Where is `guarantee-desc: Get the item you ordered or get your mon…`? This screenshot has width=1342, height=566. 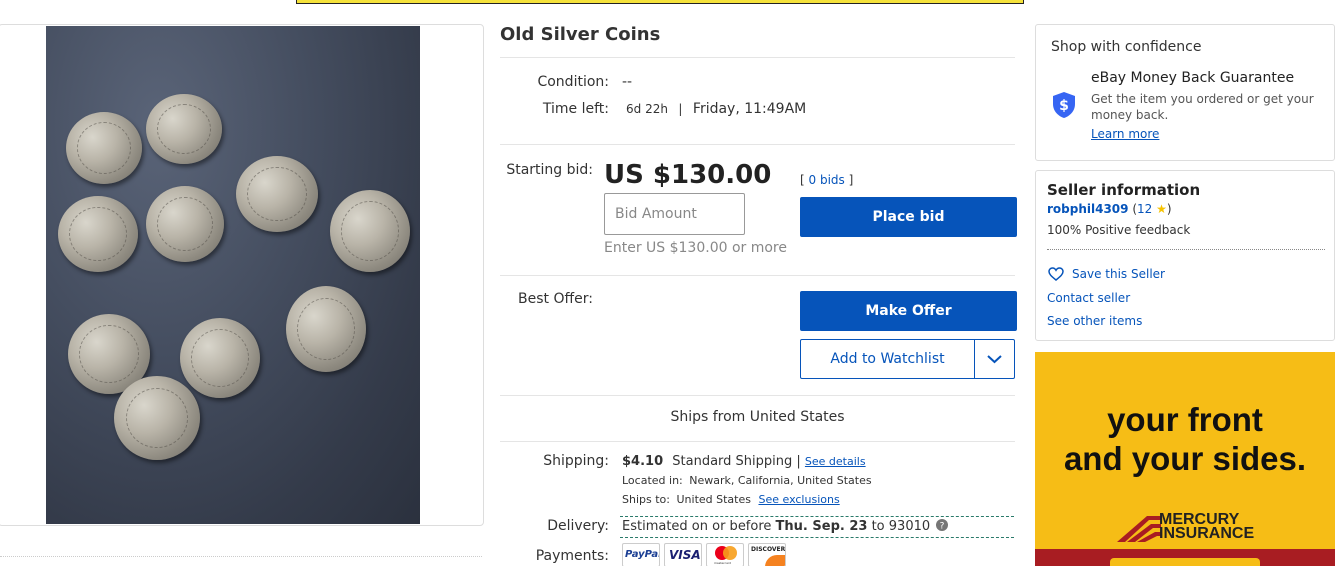
guarantee-desc: Get the item you ordered or get your mon… is located at coordinates (1202, 107).